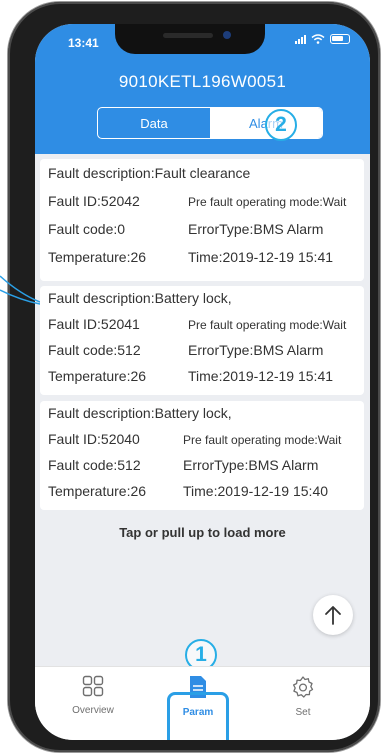 The width and height of the screenshot is (382, 756). Describe the element at coordinates (149, 173) in the screenshot. I see `fault-description: Fault description:Fault clearance` at that location.